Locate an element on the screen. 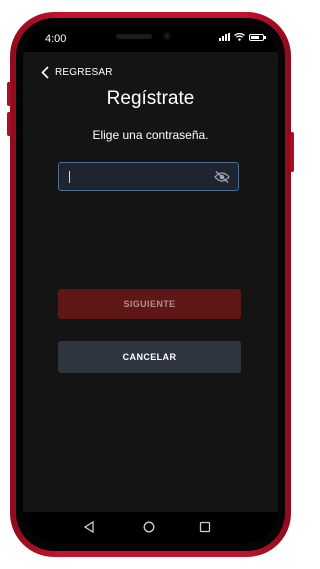 The width and height of the screenshot is (320, 569). status-icons is located at coordinates (242, 37).